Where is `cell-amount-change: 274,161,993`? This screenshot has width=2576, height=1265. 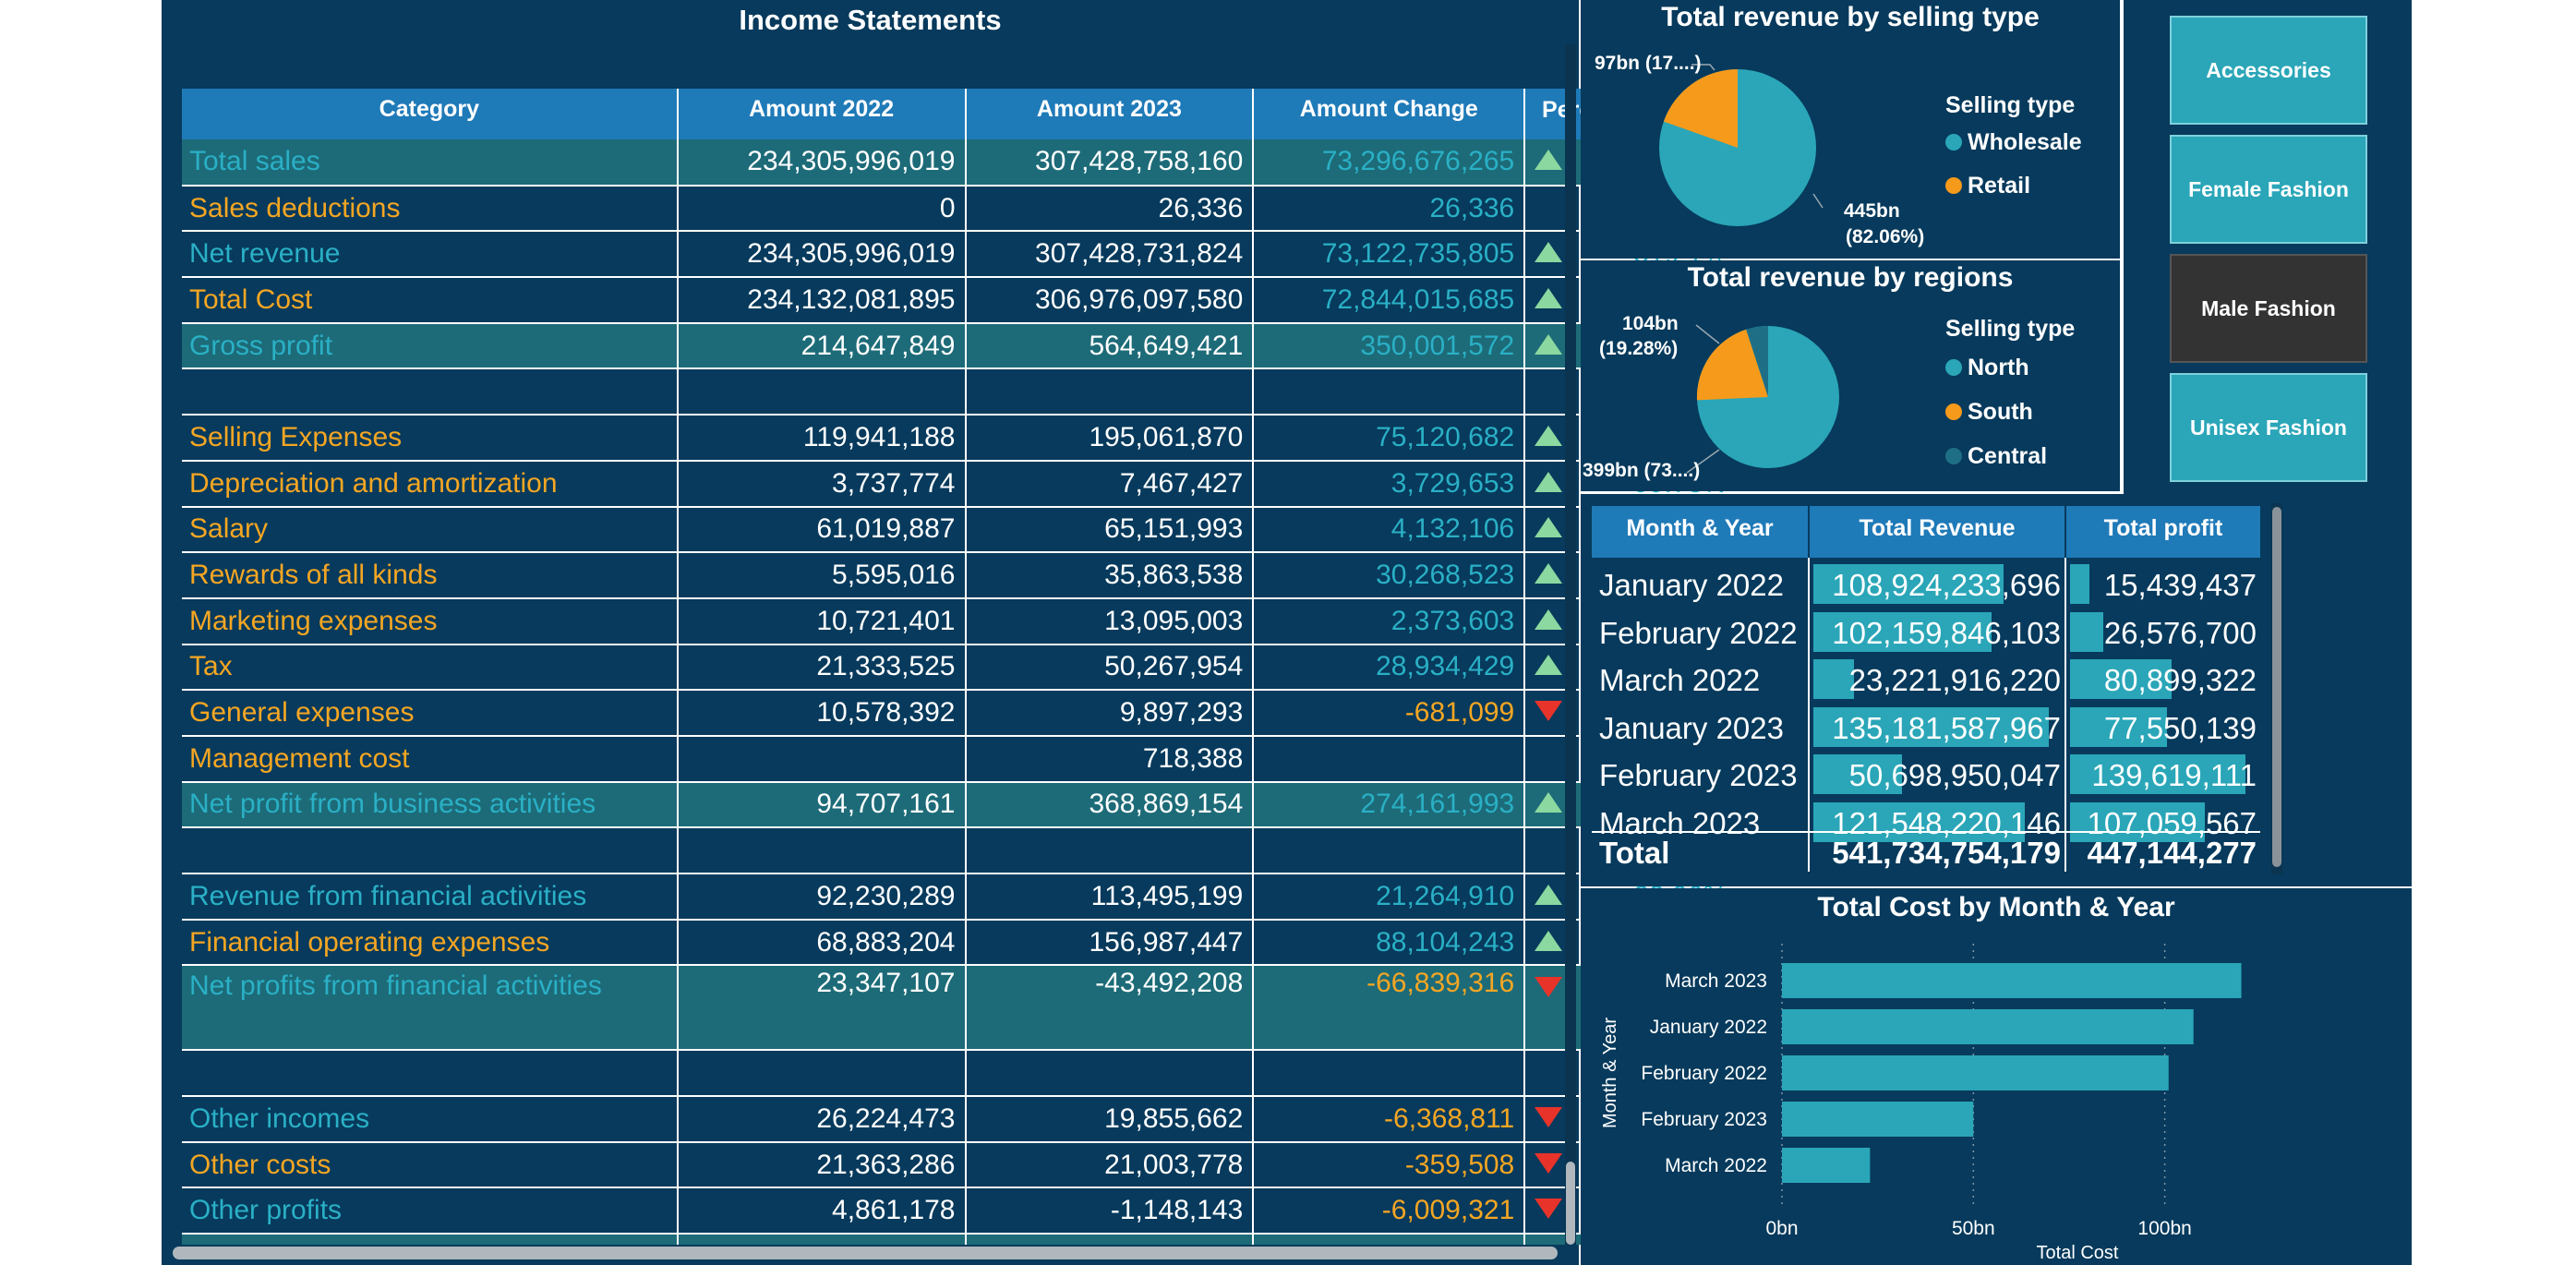
cell-amount-change: 274,161,993 is located at coordinates (1389, 805).